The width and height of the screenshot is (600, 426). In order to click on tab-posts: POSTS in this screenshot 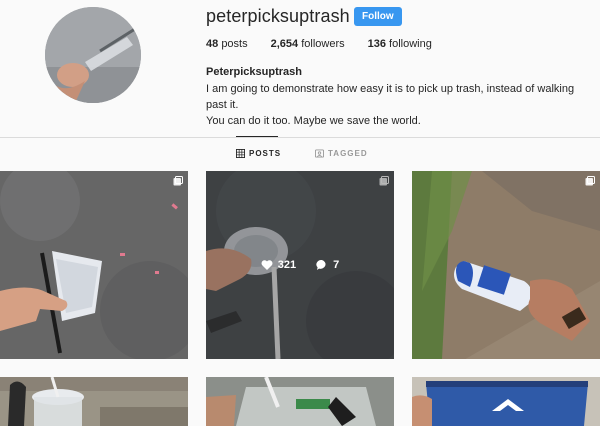, I will do `click(258, 153)`.